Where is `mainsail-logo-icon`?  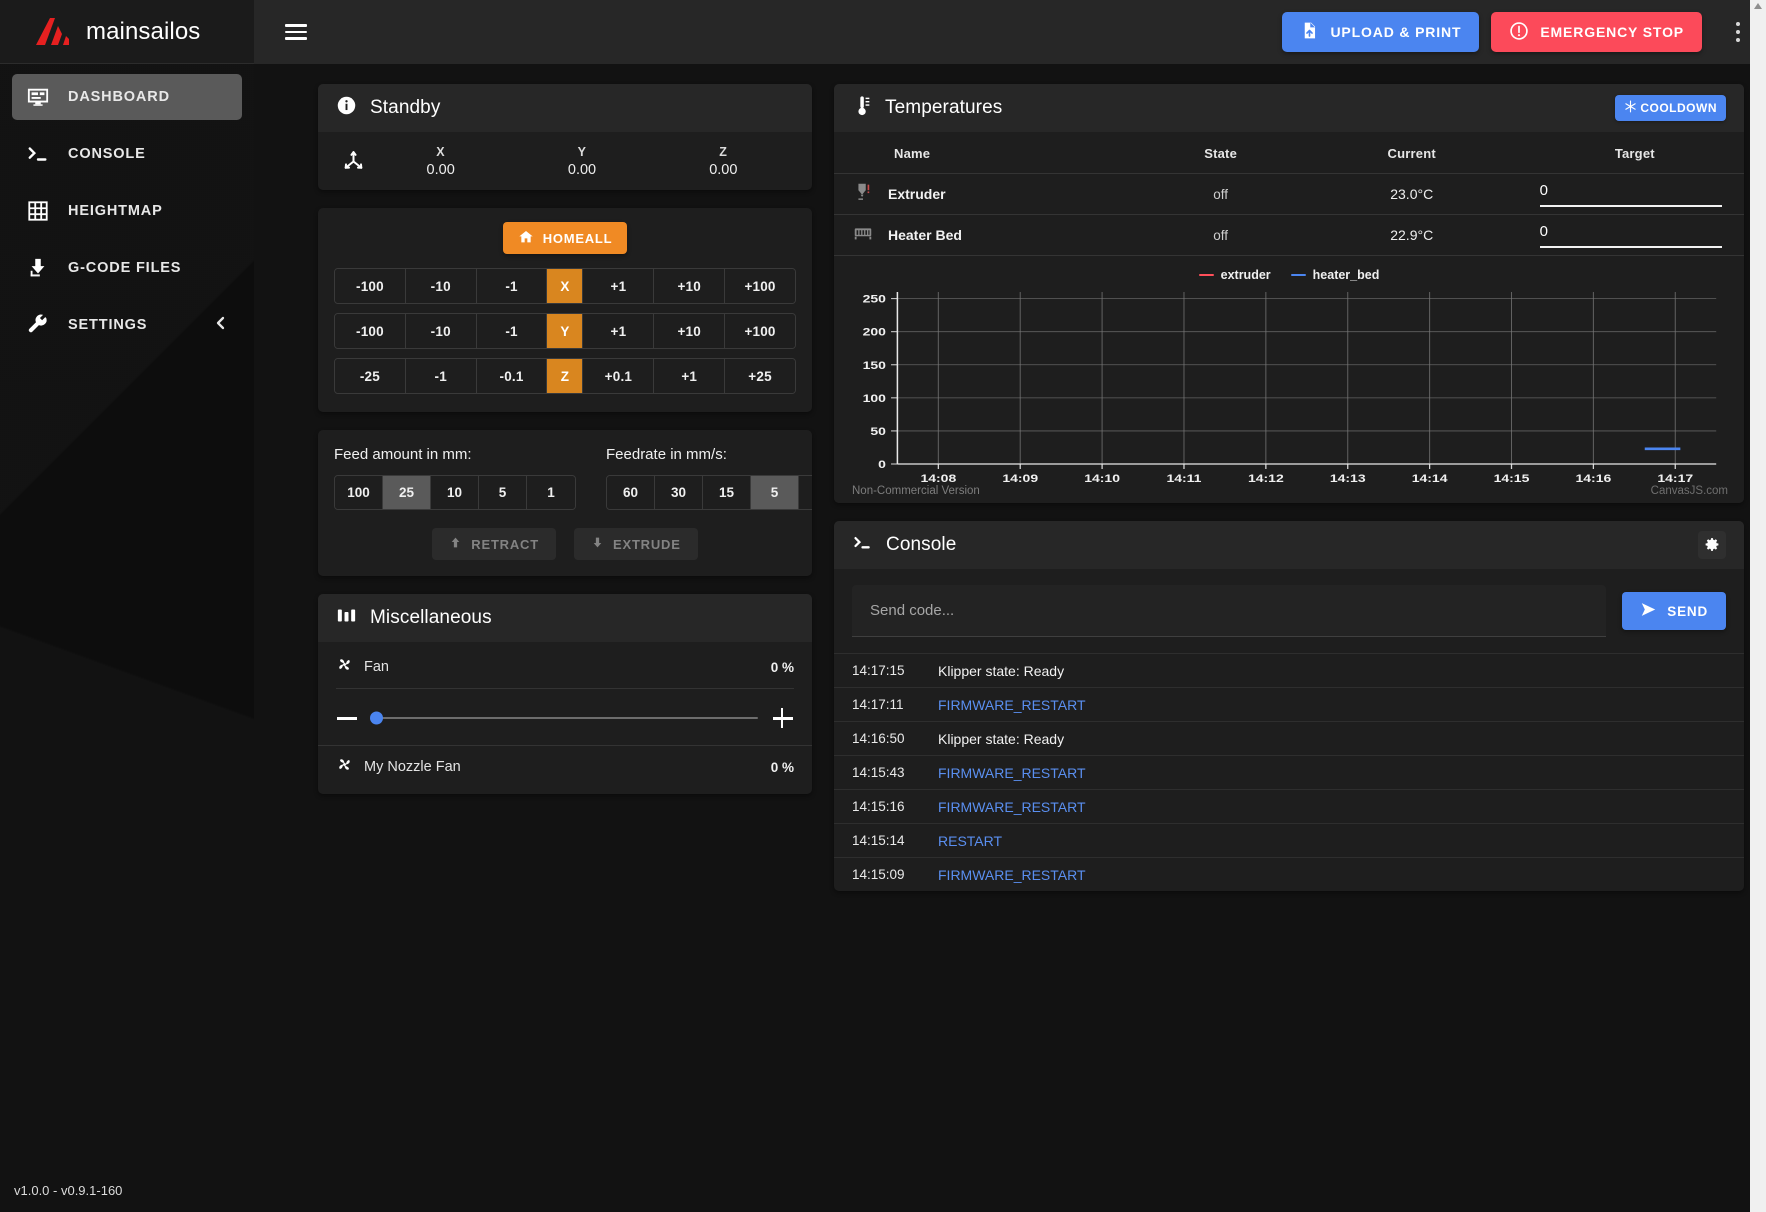
mainsail-logo-icon is located at coordinates (53, 32).